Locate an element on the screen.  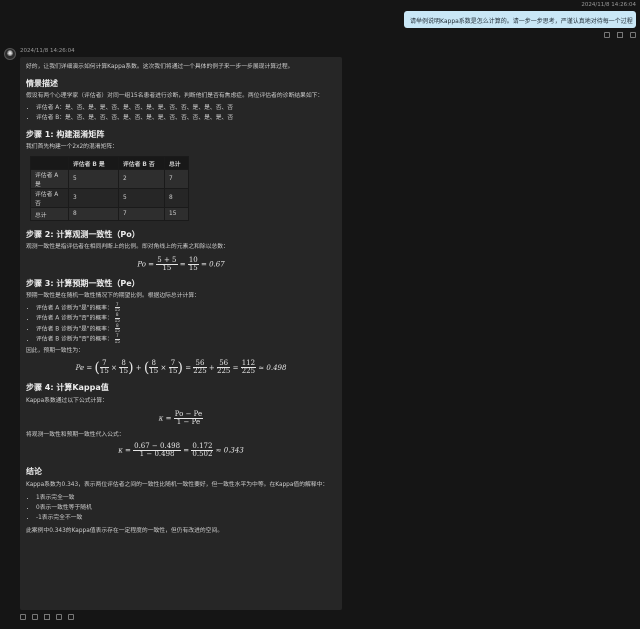
table-header-row: 评估者 B 是 评估者 B 否 总计 is located at coordinates (109, 163).